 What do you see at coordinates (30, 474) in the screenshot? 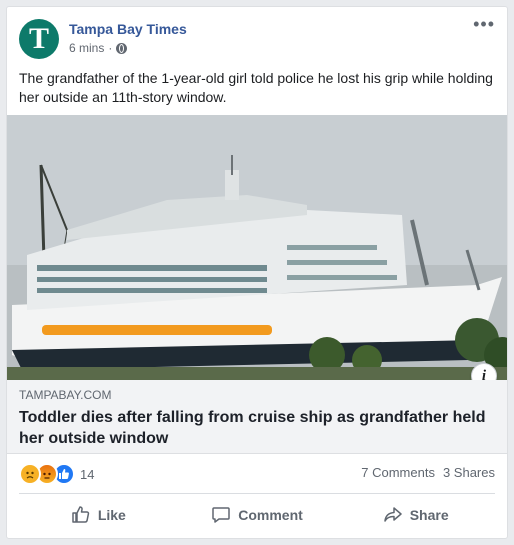
I see `sad-reaction-icon` at bounding box center [30, 474].